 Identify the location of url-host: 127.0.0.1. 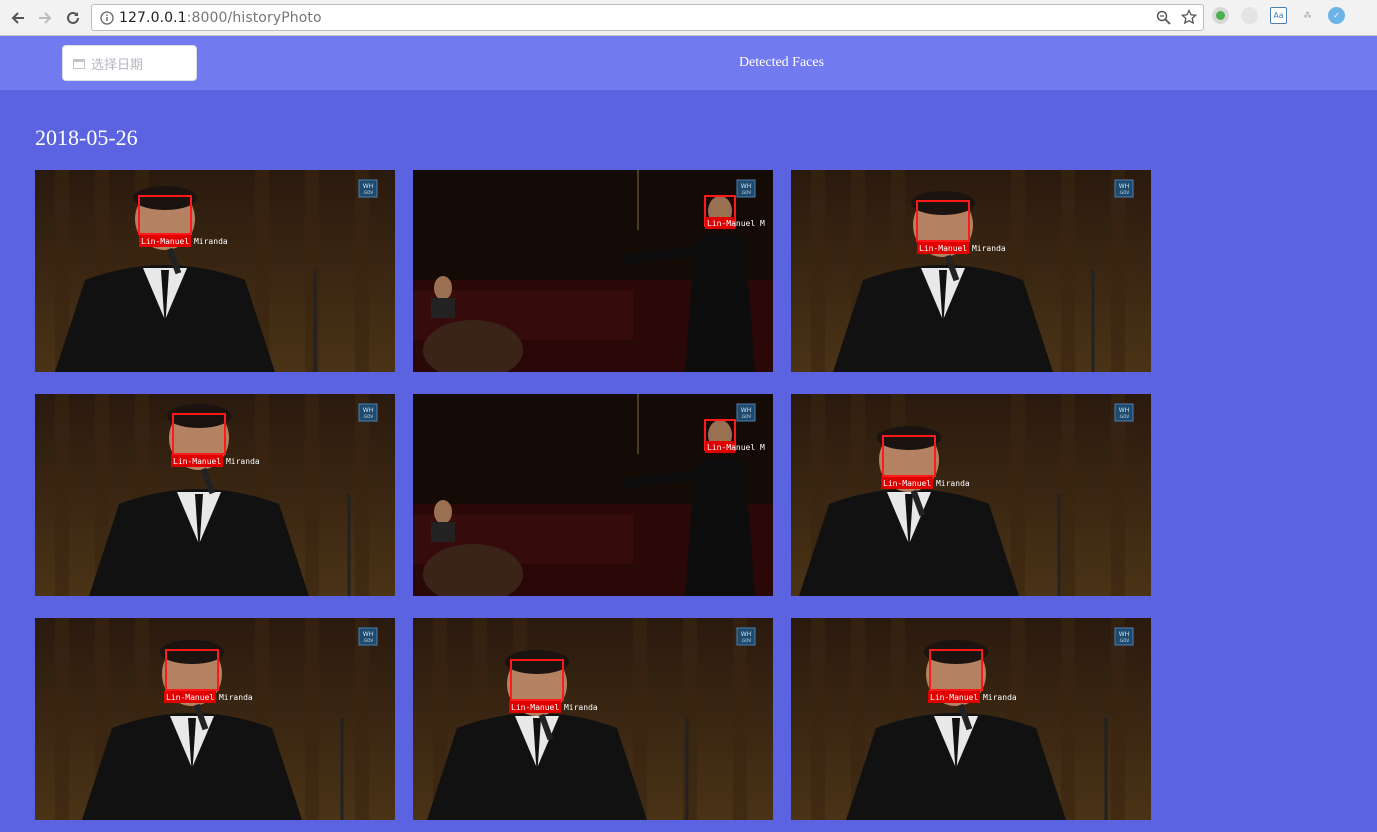
(153, 17).